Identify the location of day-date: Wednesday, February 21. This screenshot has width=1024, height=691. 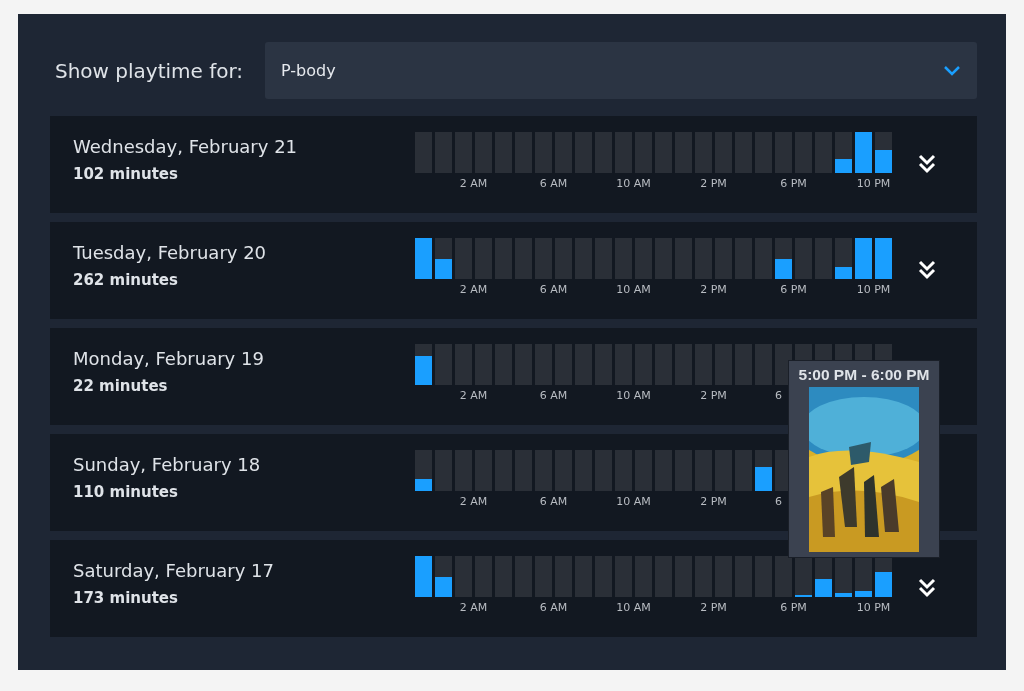
(186, 146).